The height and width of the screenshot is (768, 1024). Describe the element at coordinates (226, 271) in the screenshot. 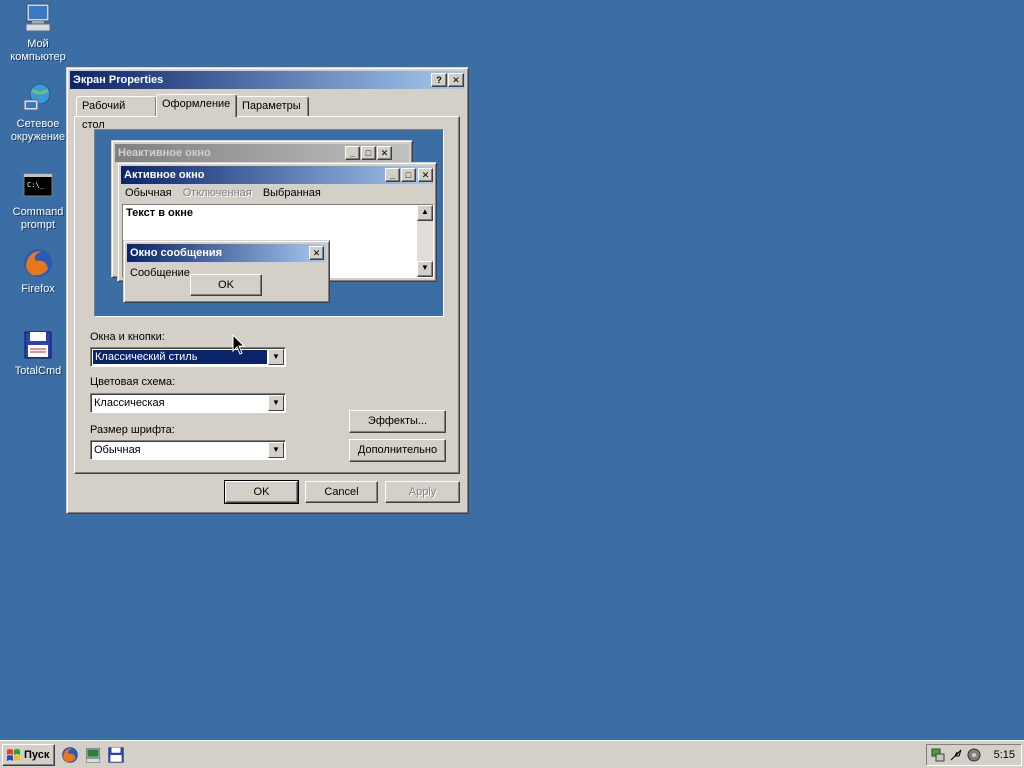

I see `preview-message-box: Окно сообщения ✕ Сообщение OK` at that location.